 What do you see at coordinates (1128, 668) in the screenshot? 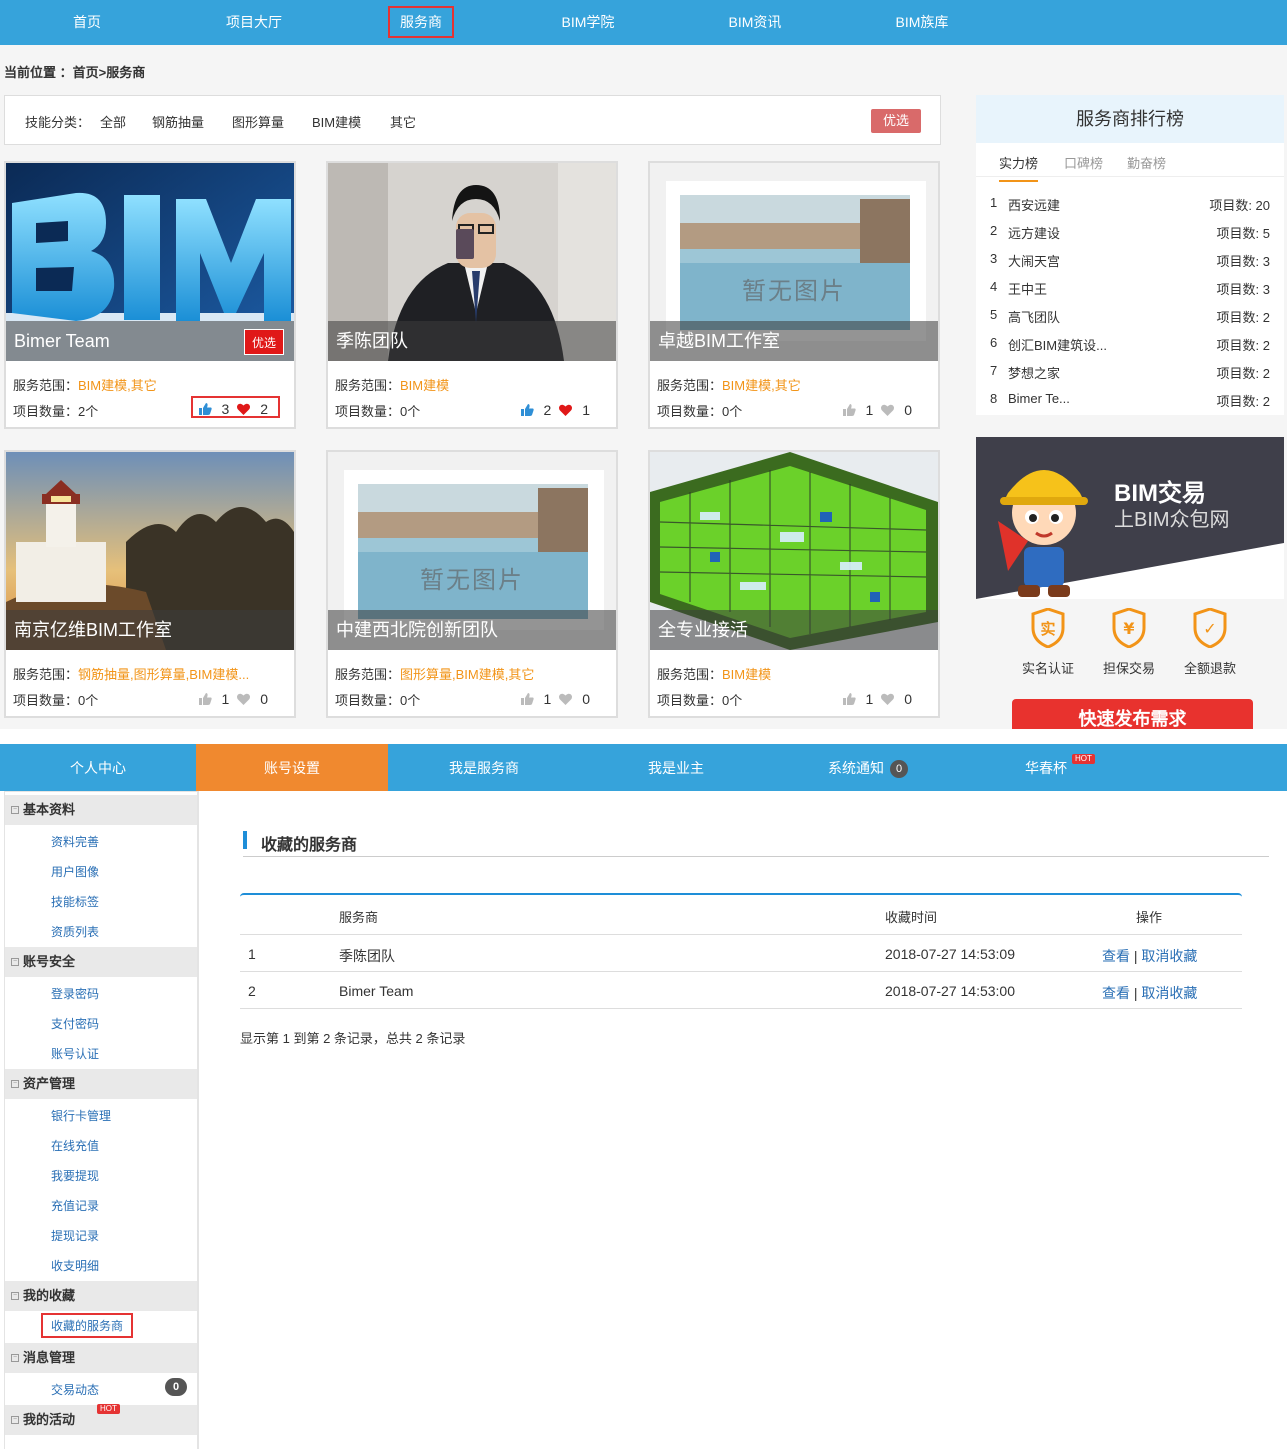
I see `feature-label: 担保交易` at bounding box center [1128, 668].